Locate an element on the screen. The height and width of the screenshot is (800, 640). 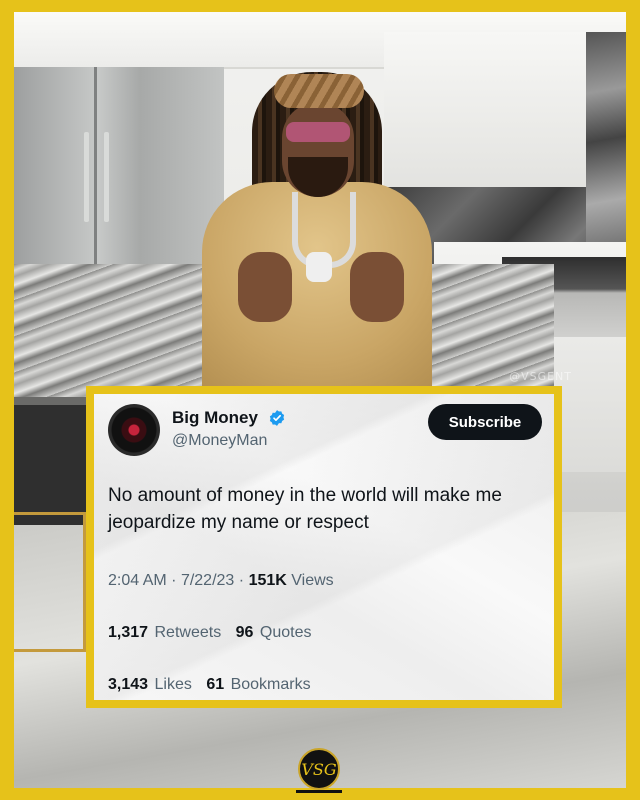
bookmarks-stat: 61 Bookmarks is located at coordinates (258, 684).